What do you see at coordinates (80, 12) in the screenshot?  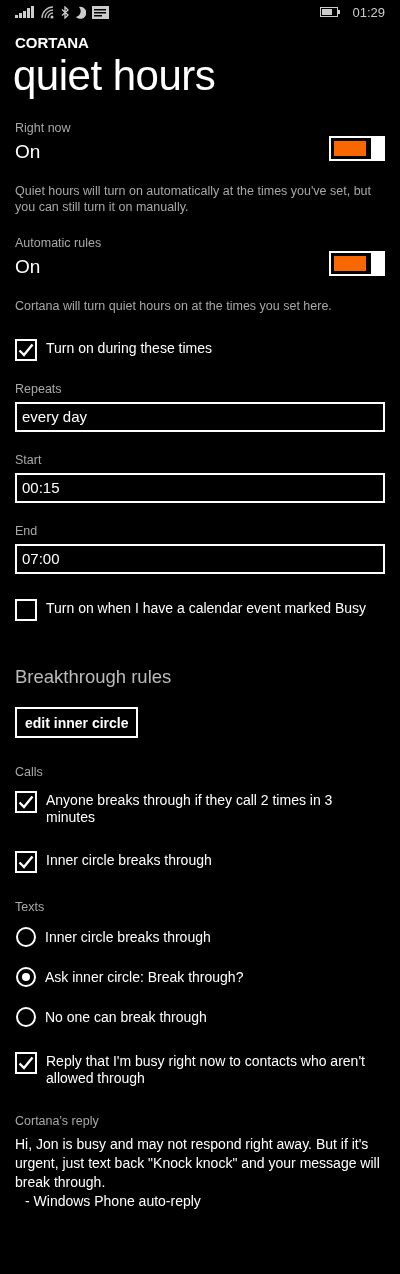 I see `moon-icon` at bounding box center [80, 12].